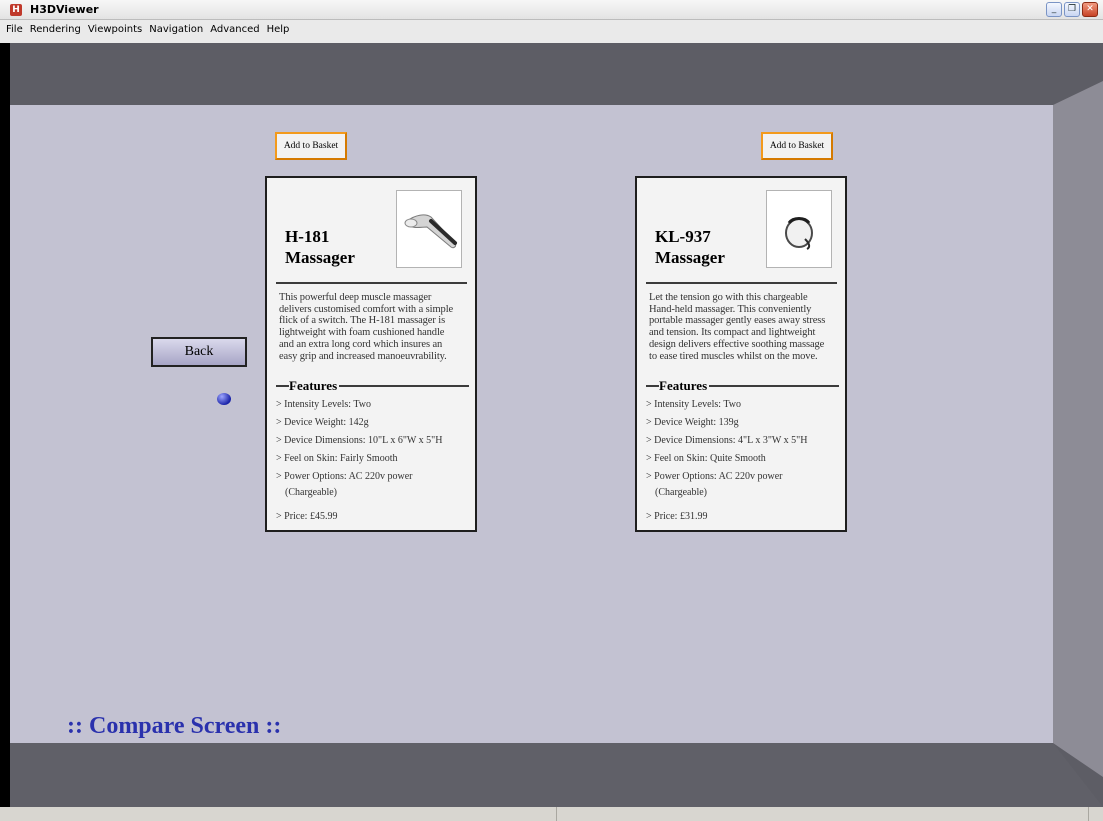 The width and height of the screenshot is (1103, 821). Describe the element at coordinates (320, 247) in the screenshot. I see `product-name: H-181 Massager` at that location.